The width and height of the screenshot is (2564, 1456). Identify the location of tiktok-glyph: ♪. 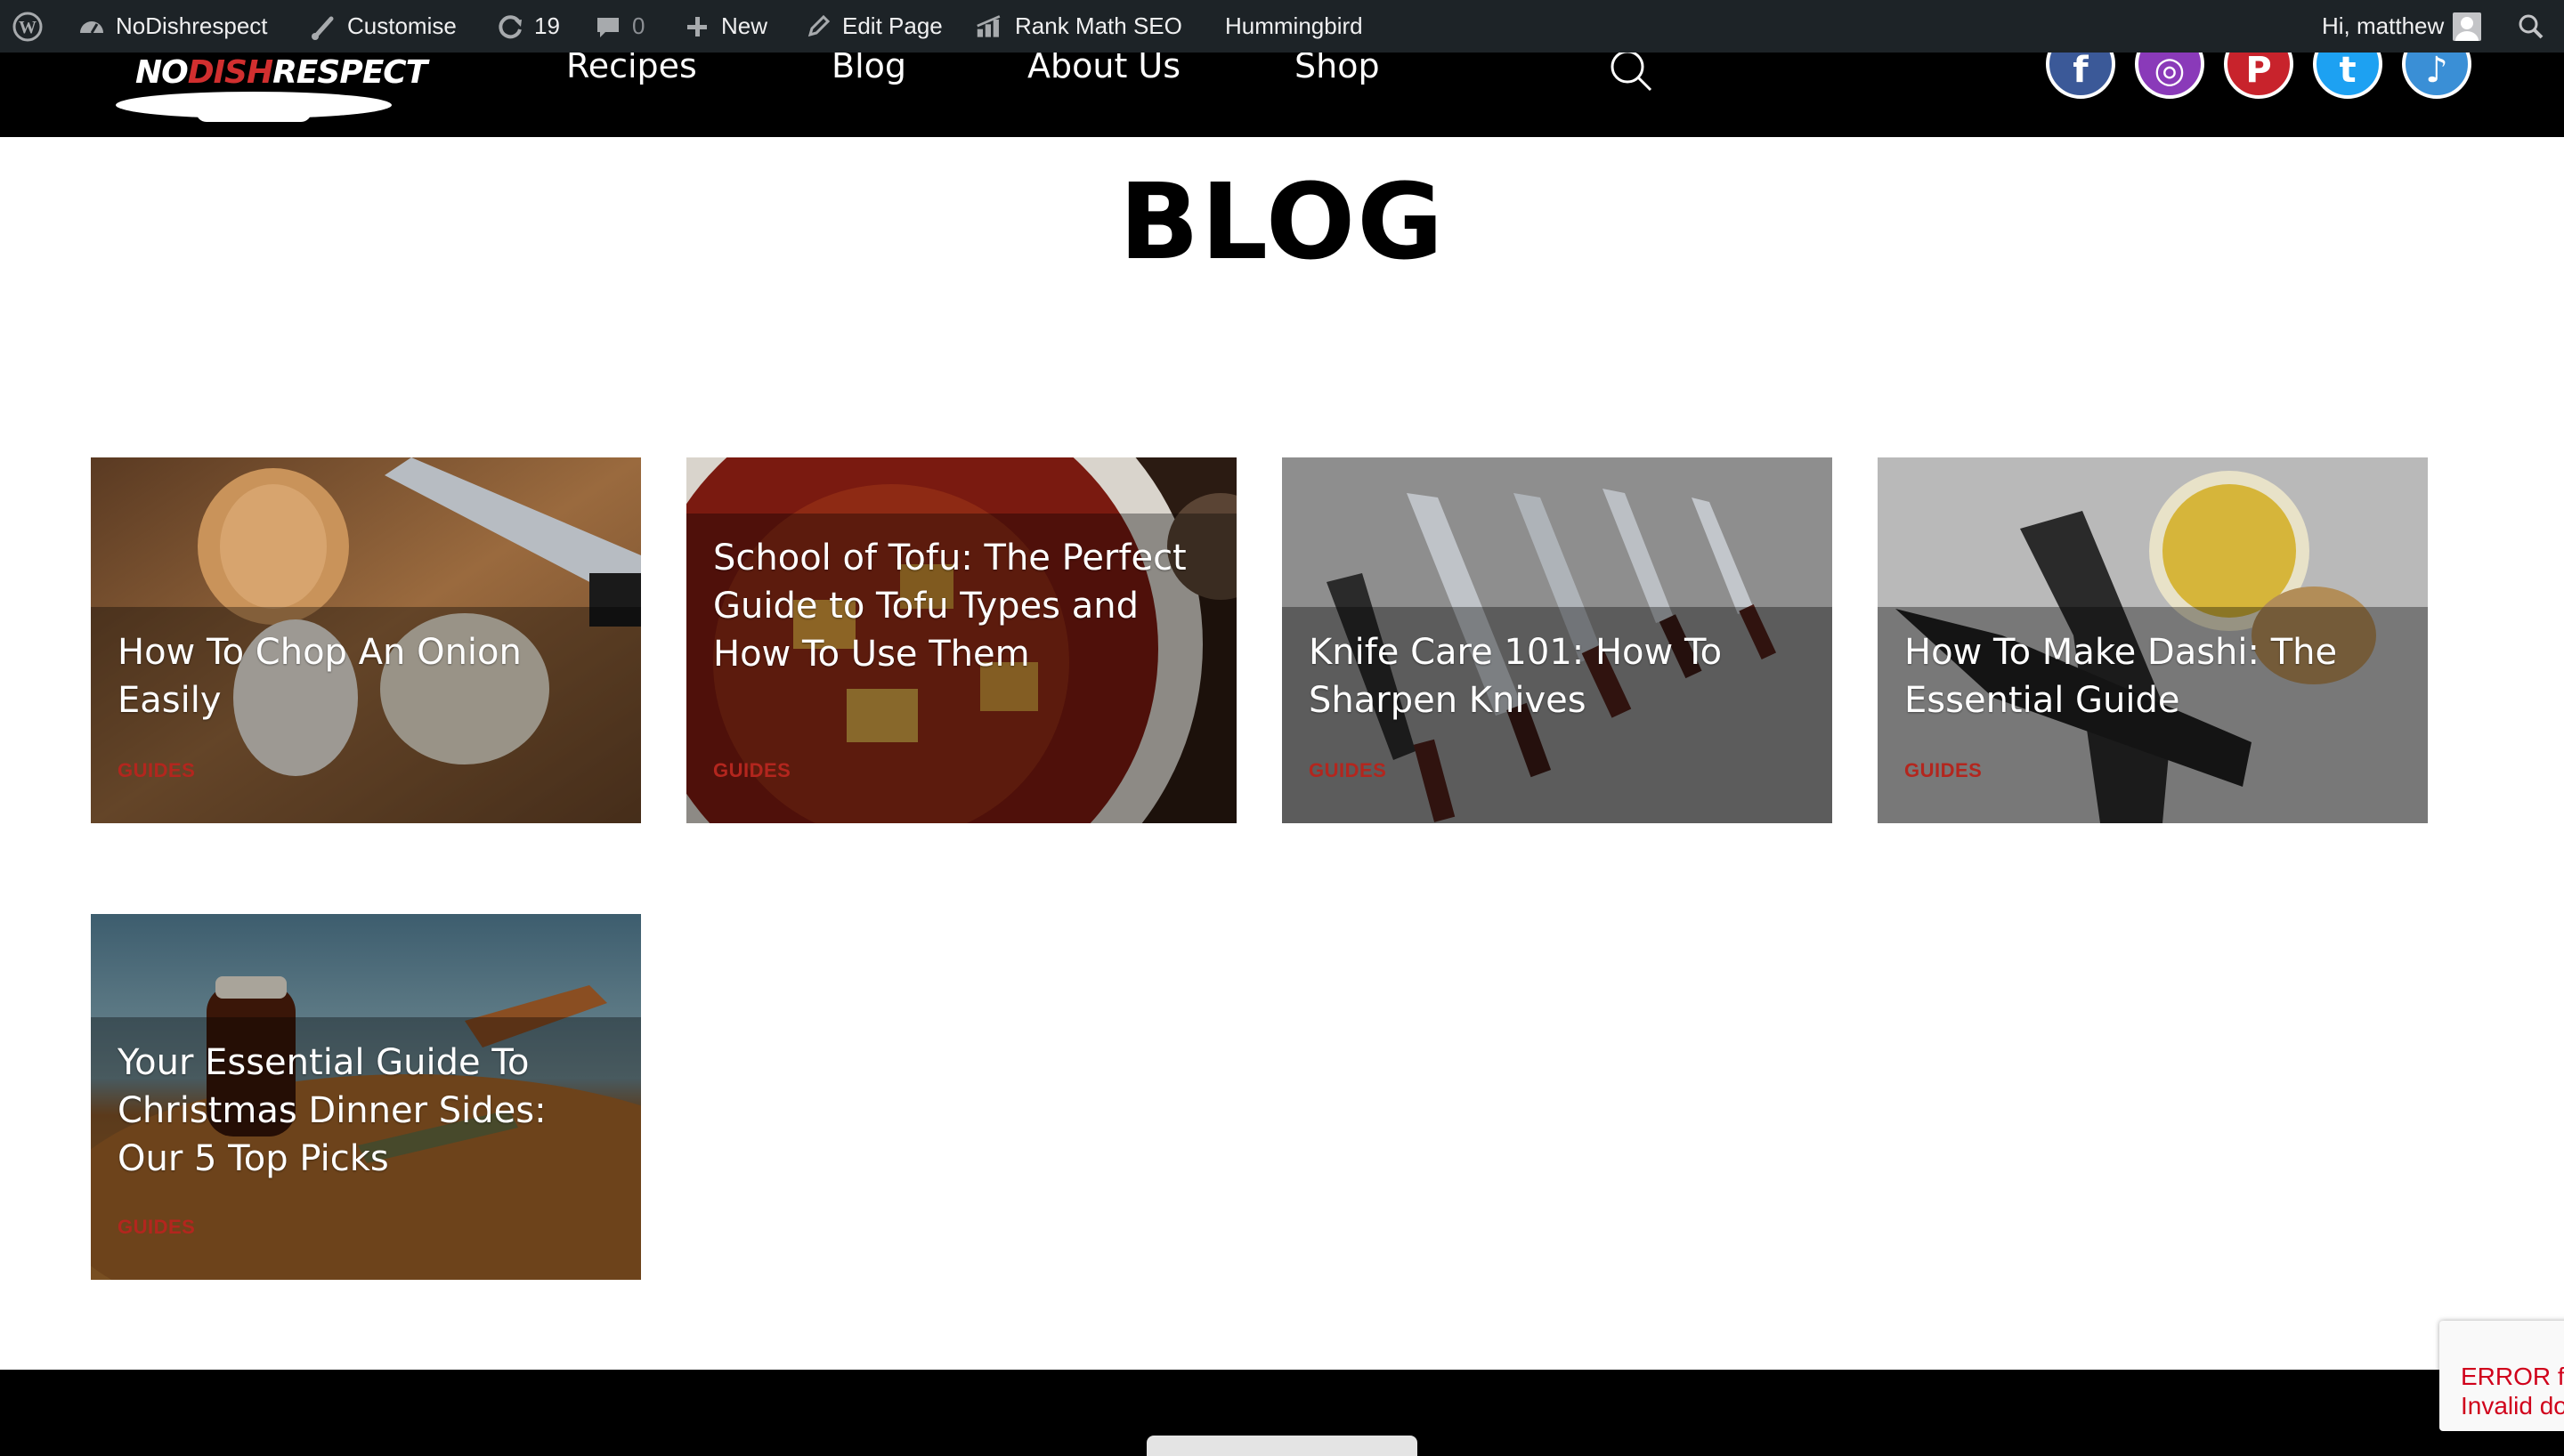
(2436, 72).